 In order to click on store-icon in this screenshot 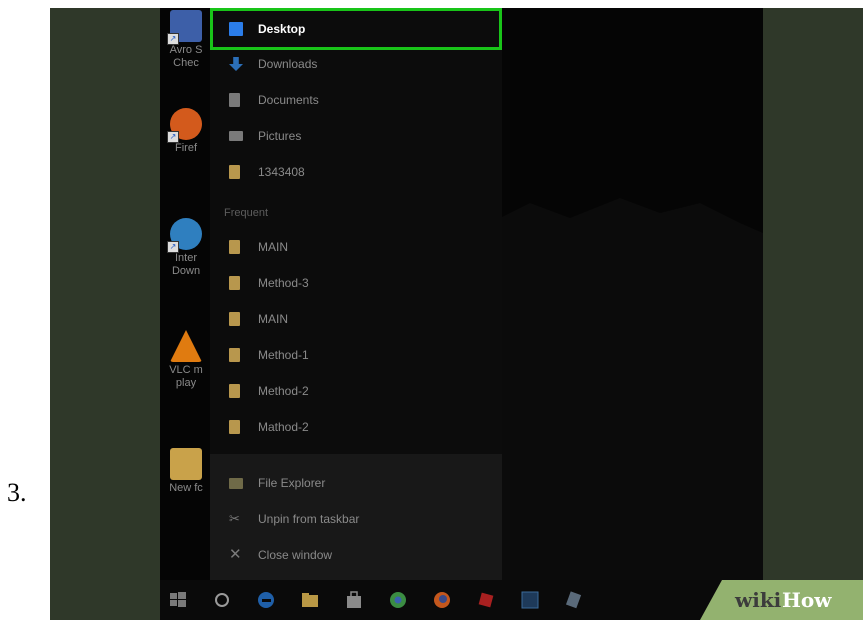, I will do `click(354, 600)`.